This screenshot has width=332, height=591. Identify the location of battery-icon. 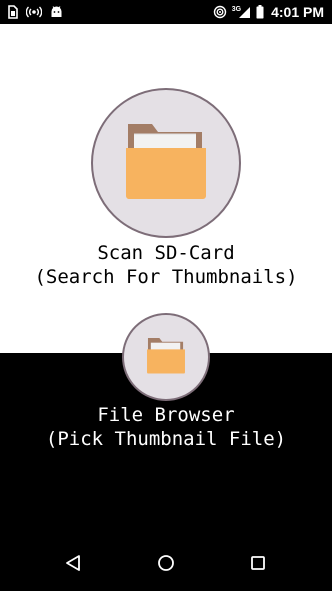
(260, 12).